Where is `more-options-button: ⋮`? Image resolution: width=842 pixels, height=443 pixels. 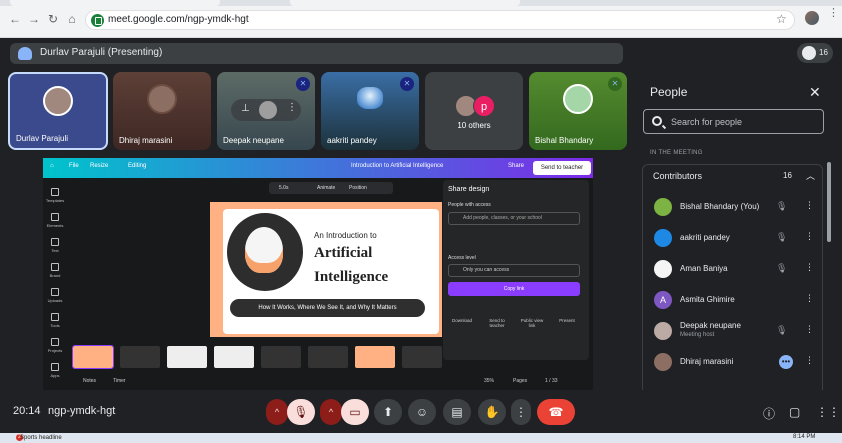
more-options-button: ⋮ is located at coordinates (521, 412).